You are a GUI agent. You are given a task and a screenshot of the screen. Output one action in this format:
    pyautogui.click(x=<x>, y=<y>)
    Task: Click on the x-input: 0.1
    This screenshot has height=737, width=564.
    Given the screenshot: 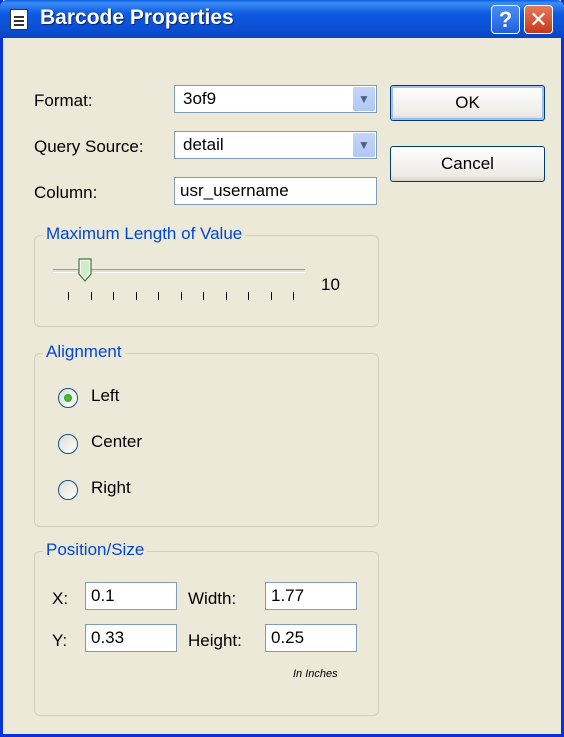 What is the action you would take?
    pyautogui.click(x=131, y=596)
    